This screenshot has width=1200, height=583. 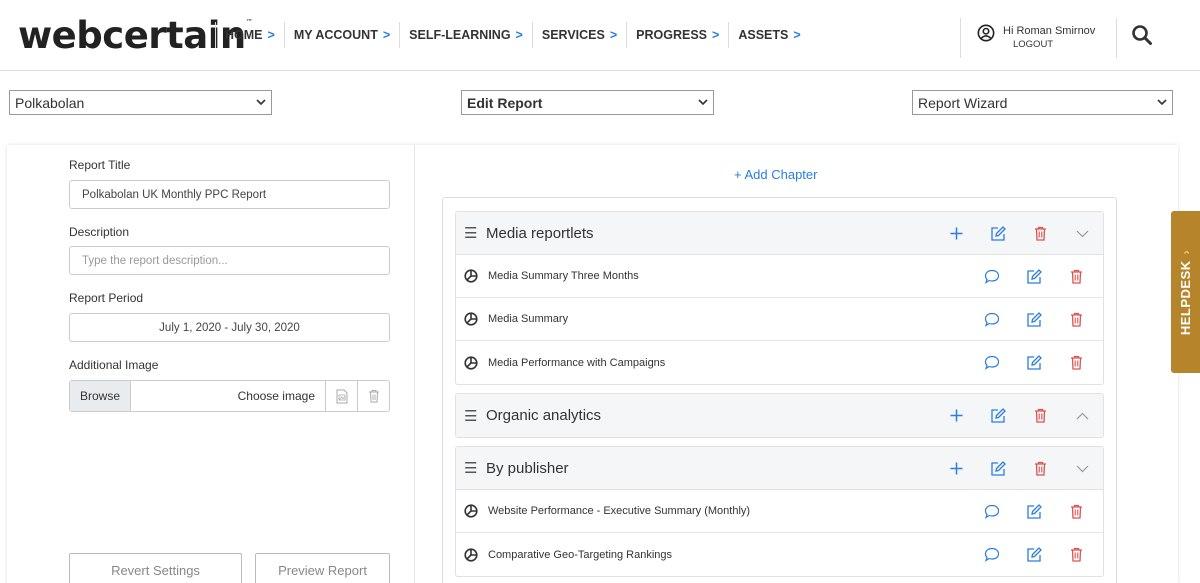 I want to click on nav-my-account: MY ACCOUNT >, so click(x=341, y=35).